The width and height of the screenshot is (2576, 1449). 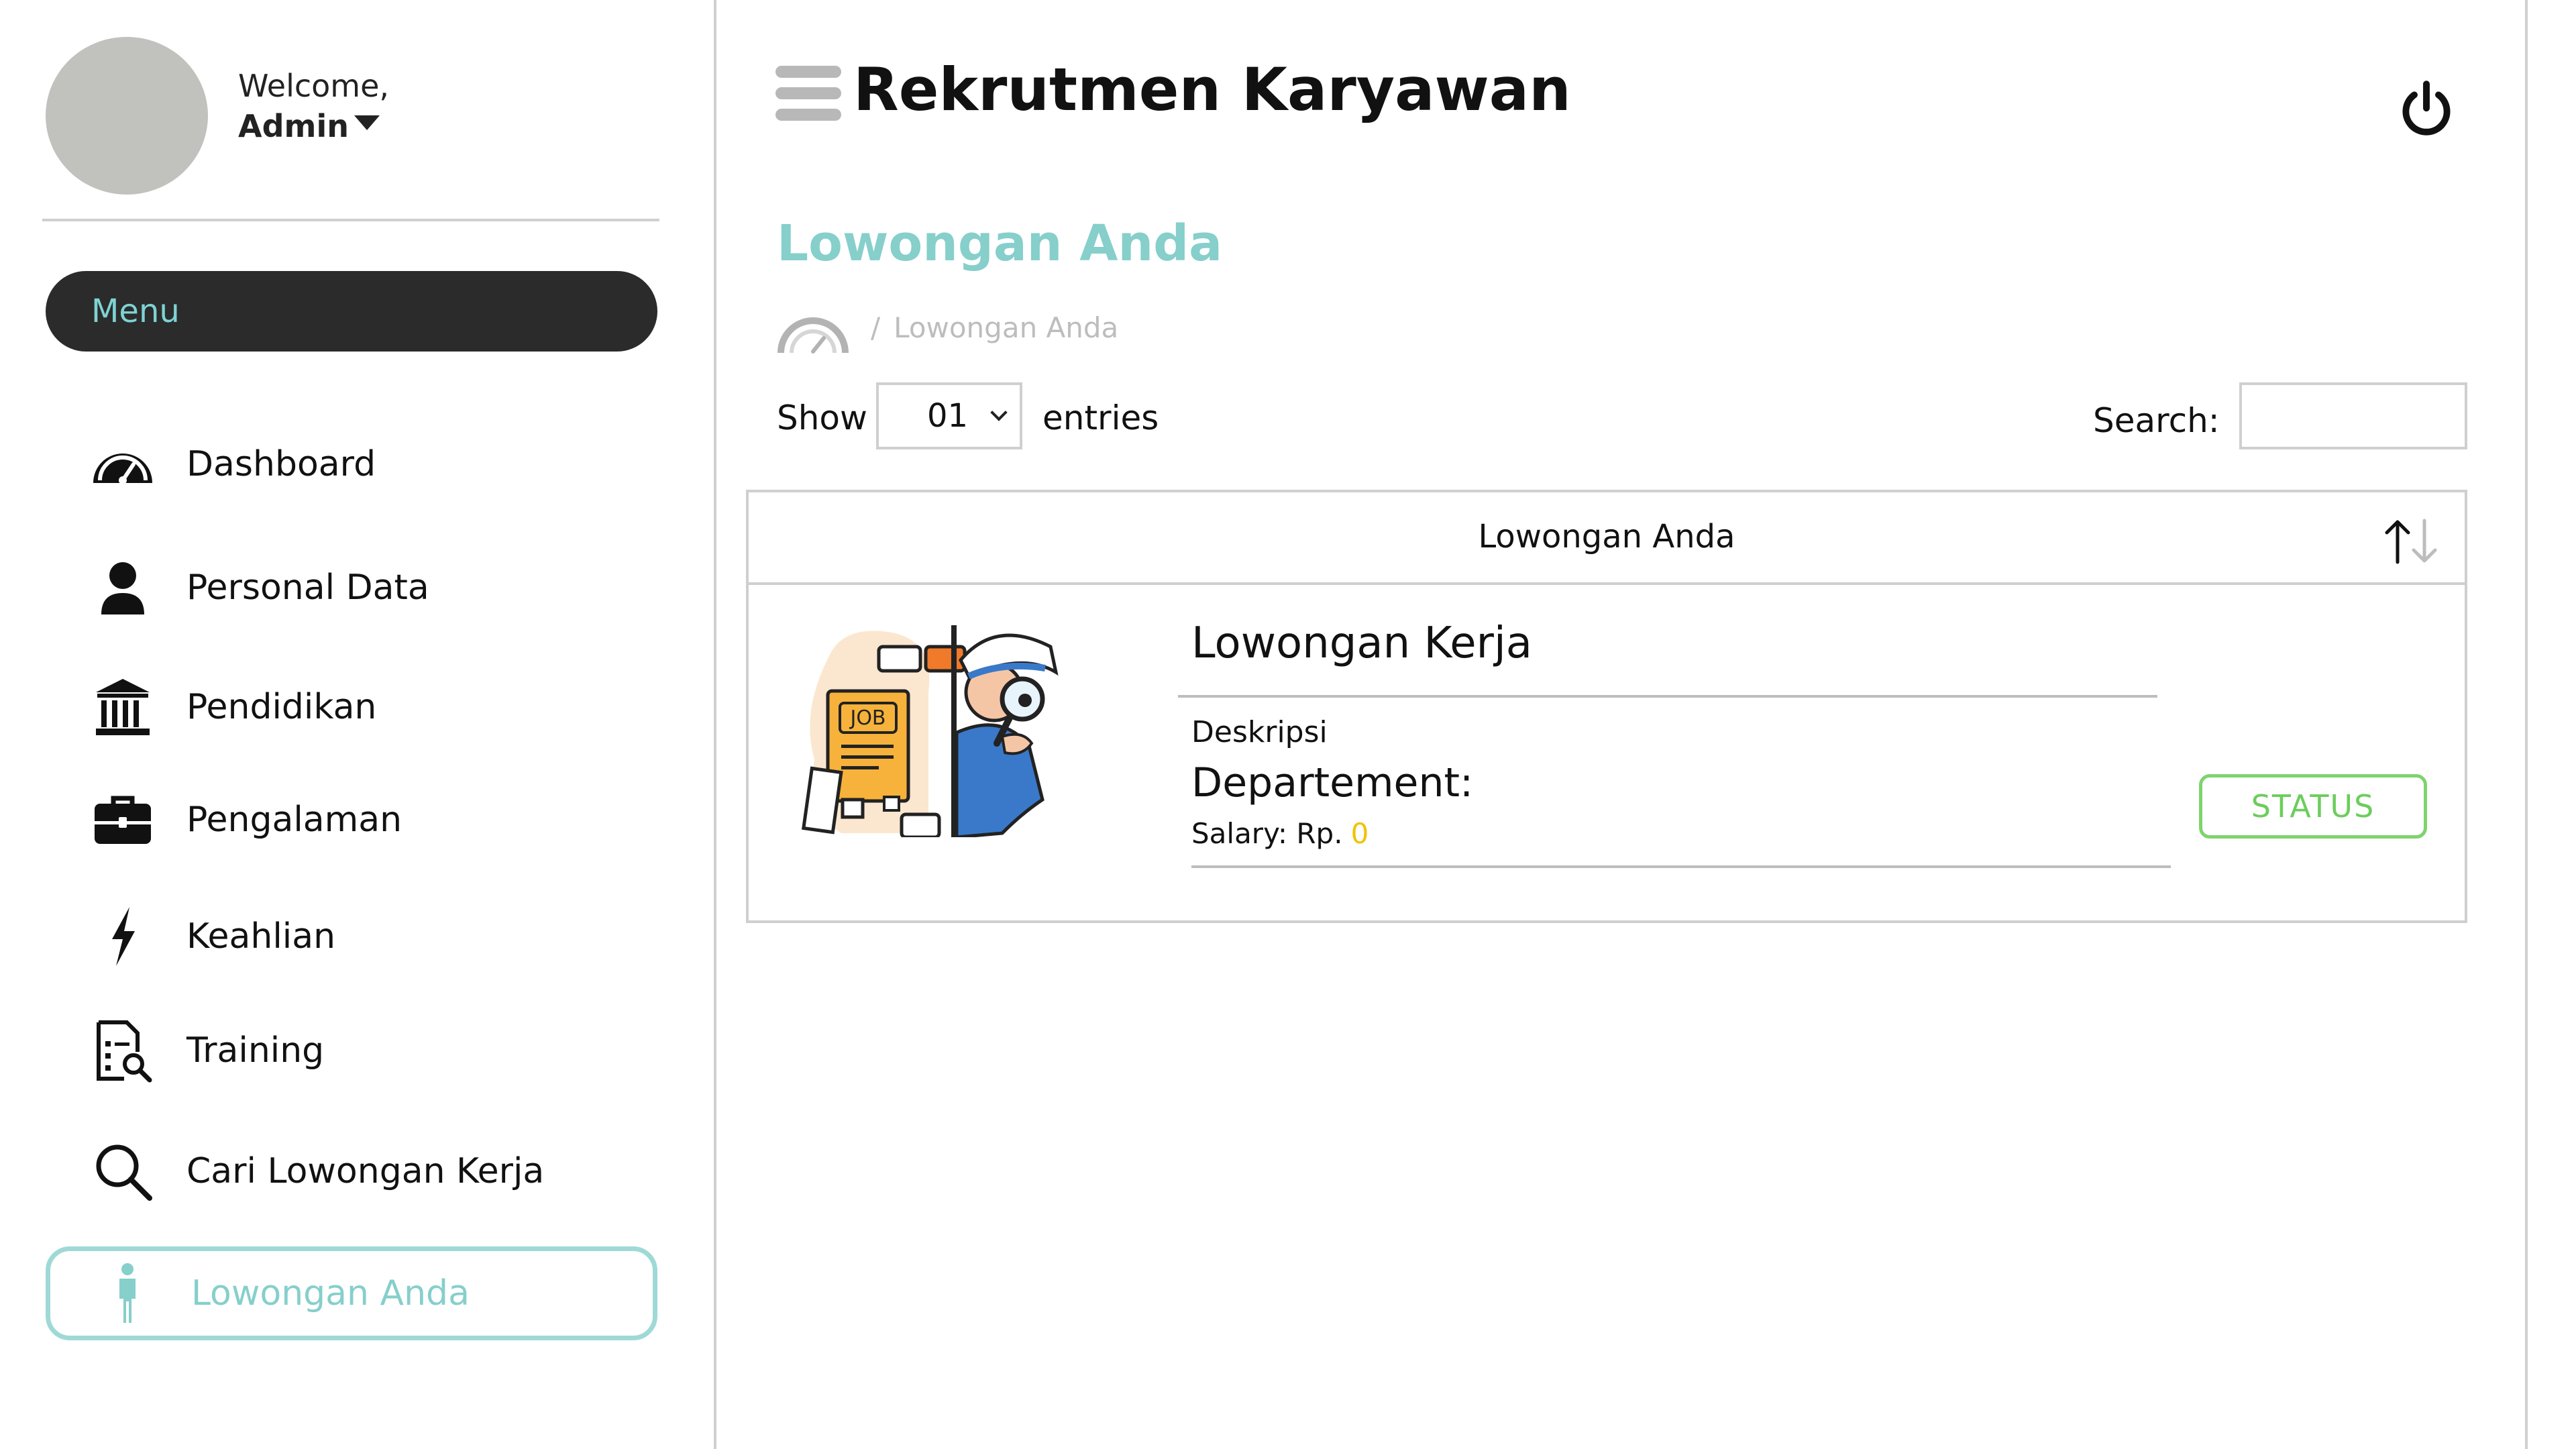 What do you see at coordinates (351, 1050) in the screenshot?
I see `sidebar-item-training: Training` at bounding box center [351, 1050].